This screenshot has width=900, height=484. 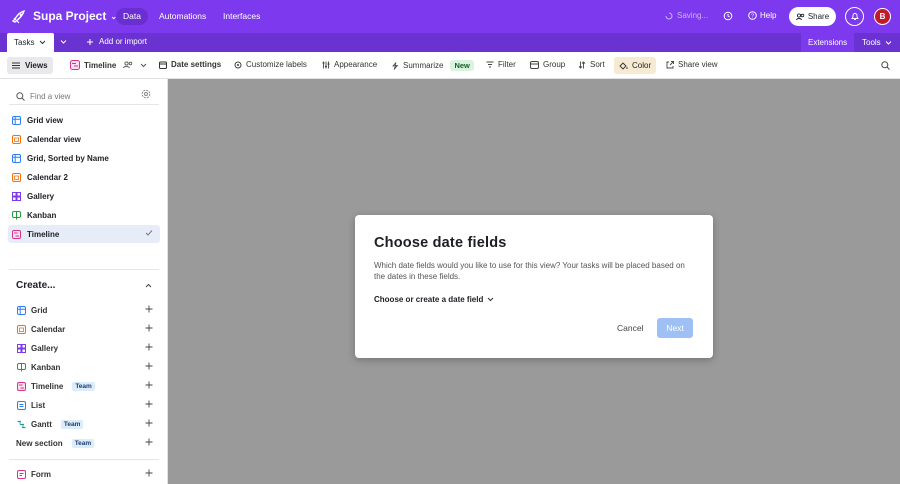 What do you see at coordinates (146, 94) in the screenshot?
I see `view-settings-gear-icon` at bounding box center [146, 94].